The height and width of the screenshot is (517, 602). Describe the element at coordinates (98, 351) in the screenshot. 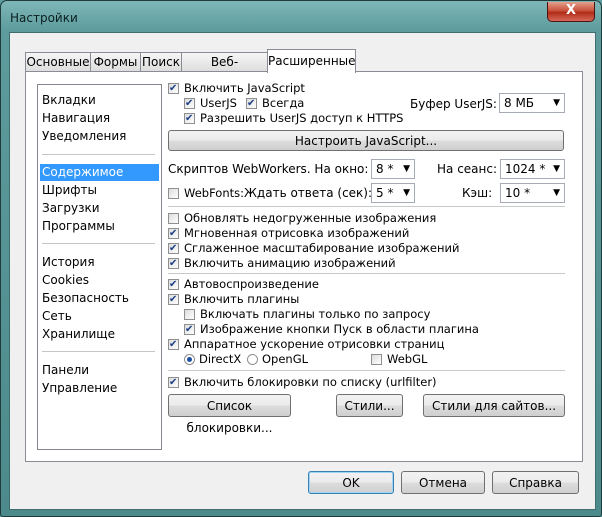

I see `list-separator` at that location.